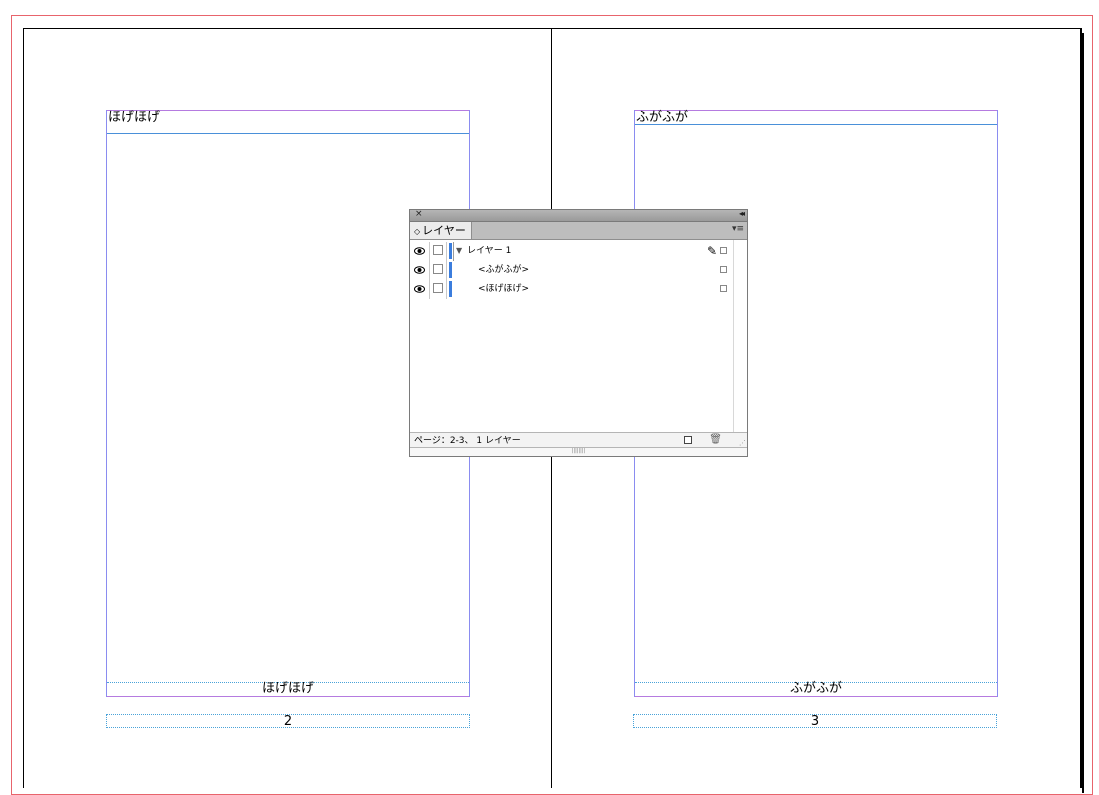 This screenshot has height=795, width=1099. What do you see at coordinates (503, 289) in the screenshot?
I see `layer-item-name: <ほげほげ>` at bounding box center [503, 289].